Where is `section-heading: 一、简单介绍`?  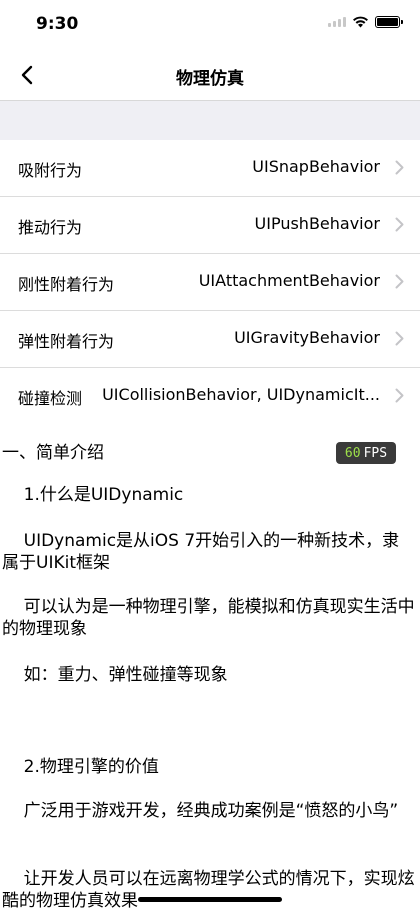 section-heading: 一、简单介绍 is located at coordinates (53, 453).